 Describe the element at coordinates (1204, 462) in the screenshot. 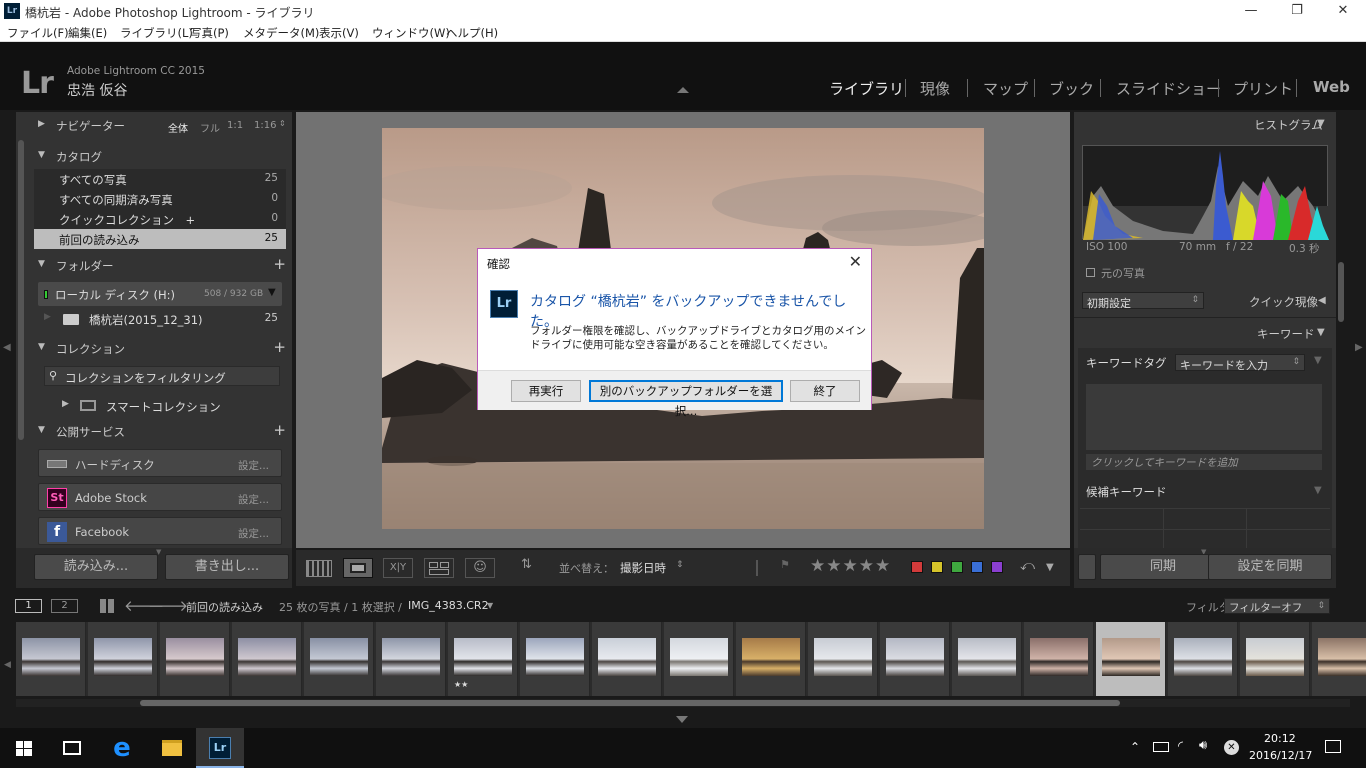

I see `add-keyword-input: クリックしてキーワードを追加` at that location.